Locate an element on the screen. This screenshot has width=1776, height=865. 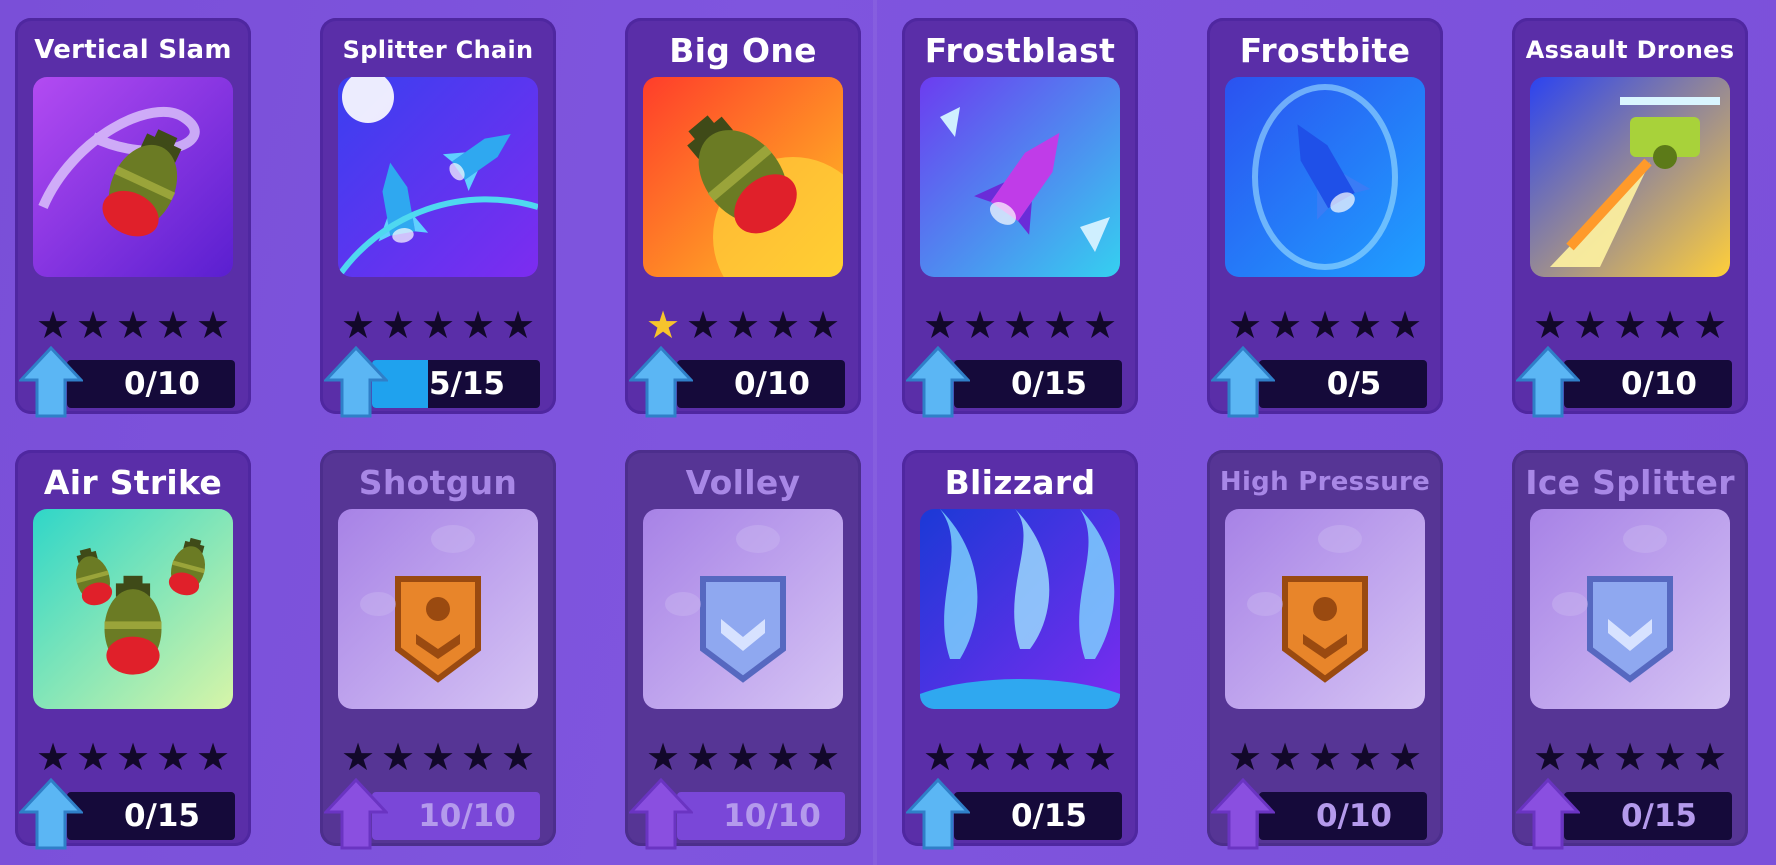
progress-text: 10/10 is located at coordinates (467, 816).